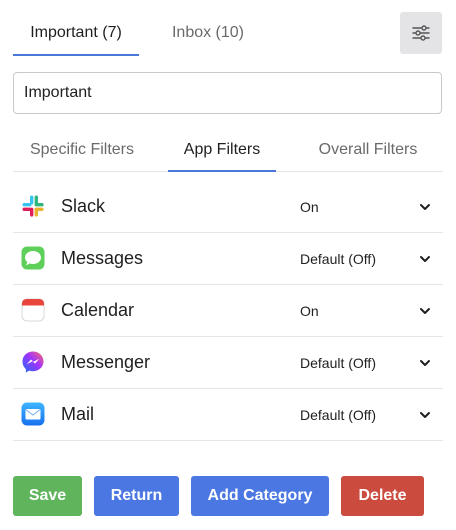  Describe the element at coordinates (260, 496) in the screenshot. I see `add-category-button: Add Category` at that location.